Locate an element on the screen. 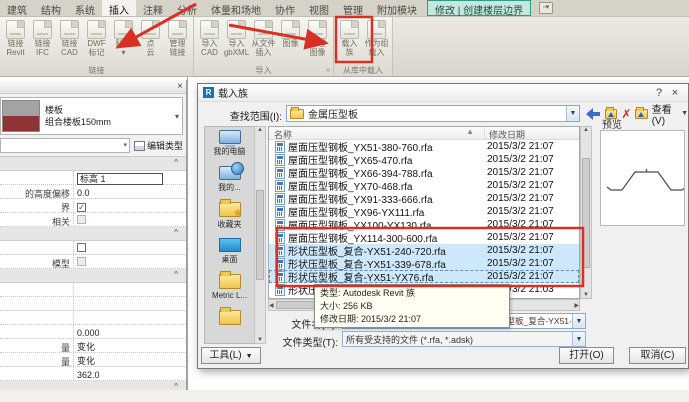 The width and height of the screenshot is (689, 402). tools-button: 工具(L) ▼ is located at coordinates (231, 355).